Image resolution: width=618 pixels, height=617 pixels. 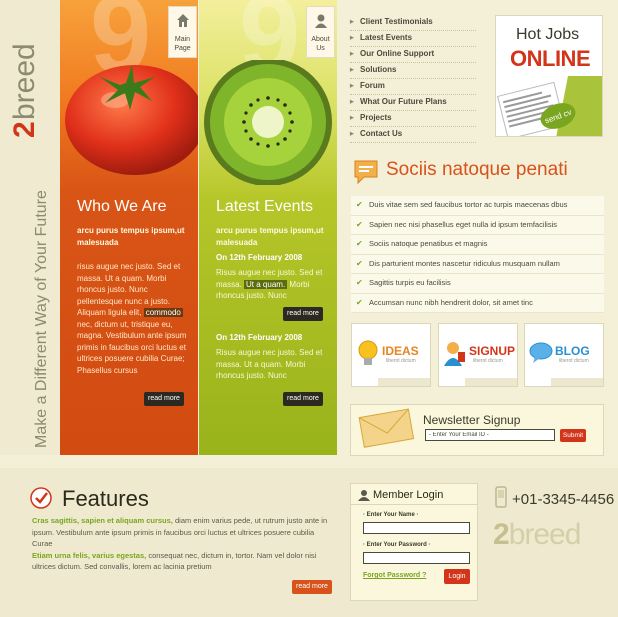 I want to click on features-title: Features, so click(x=105, y=498).